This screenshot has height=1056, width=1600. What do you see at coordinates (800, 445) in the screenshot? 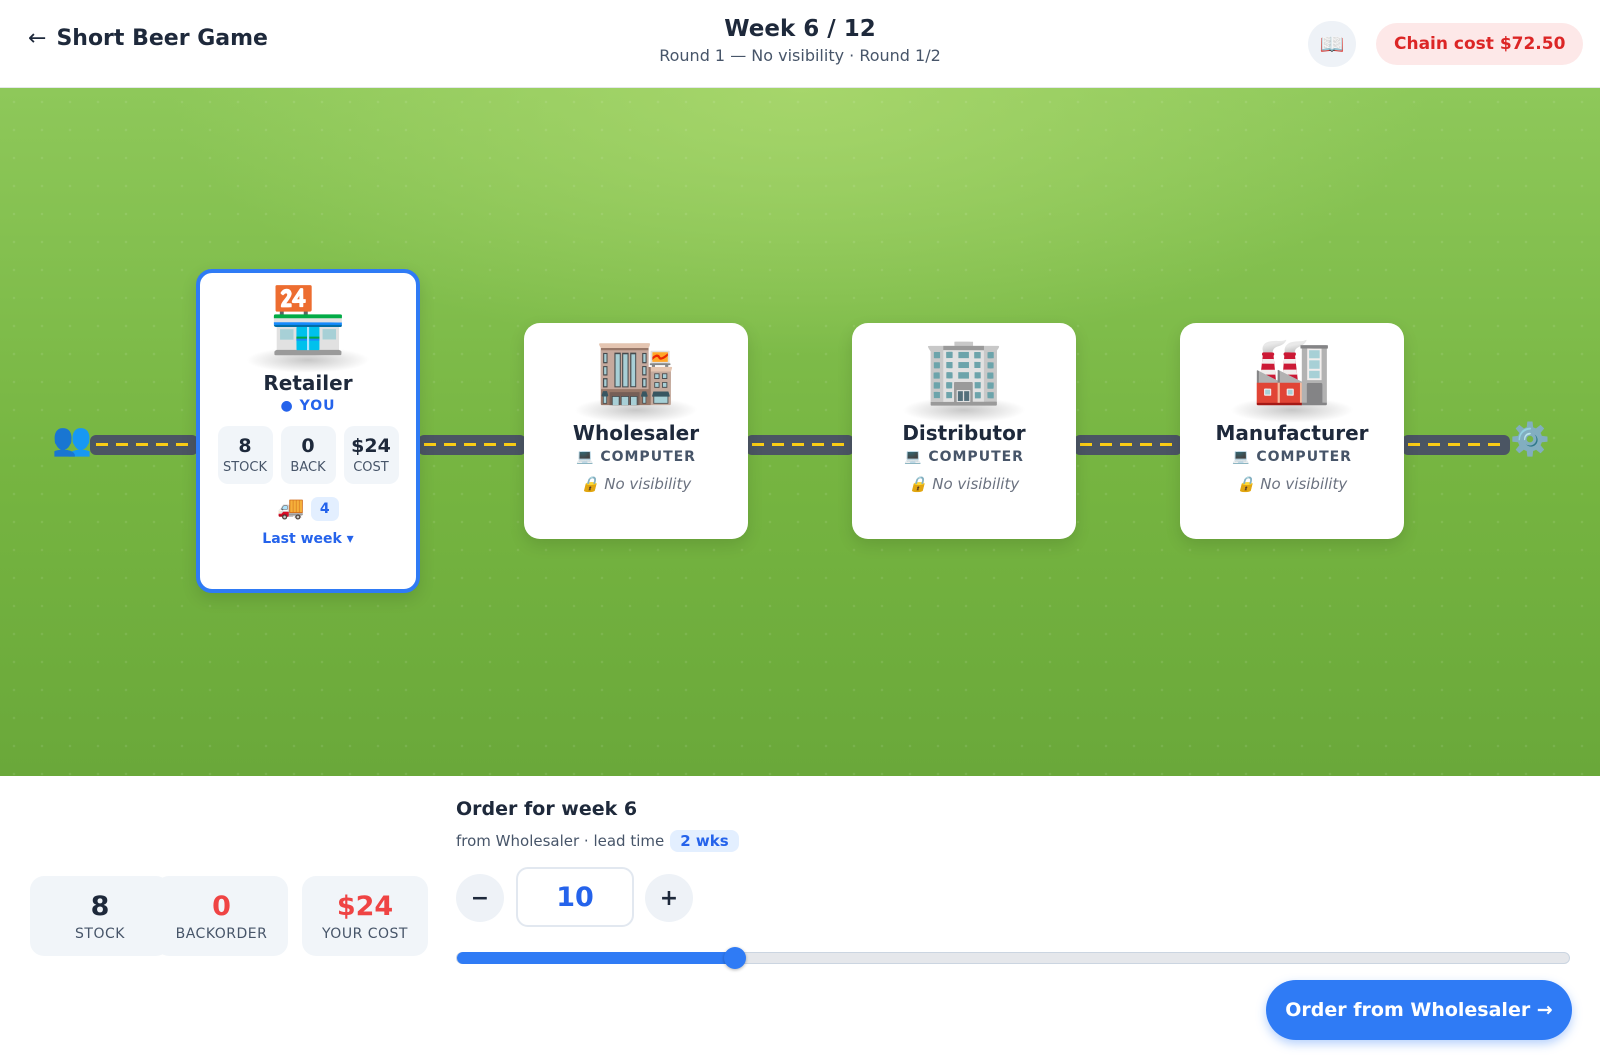
I see `road-wholesaler-distributor` at bounding box center [800, 445].